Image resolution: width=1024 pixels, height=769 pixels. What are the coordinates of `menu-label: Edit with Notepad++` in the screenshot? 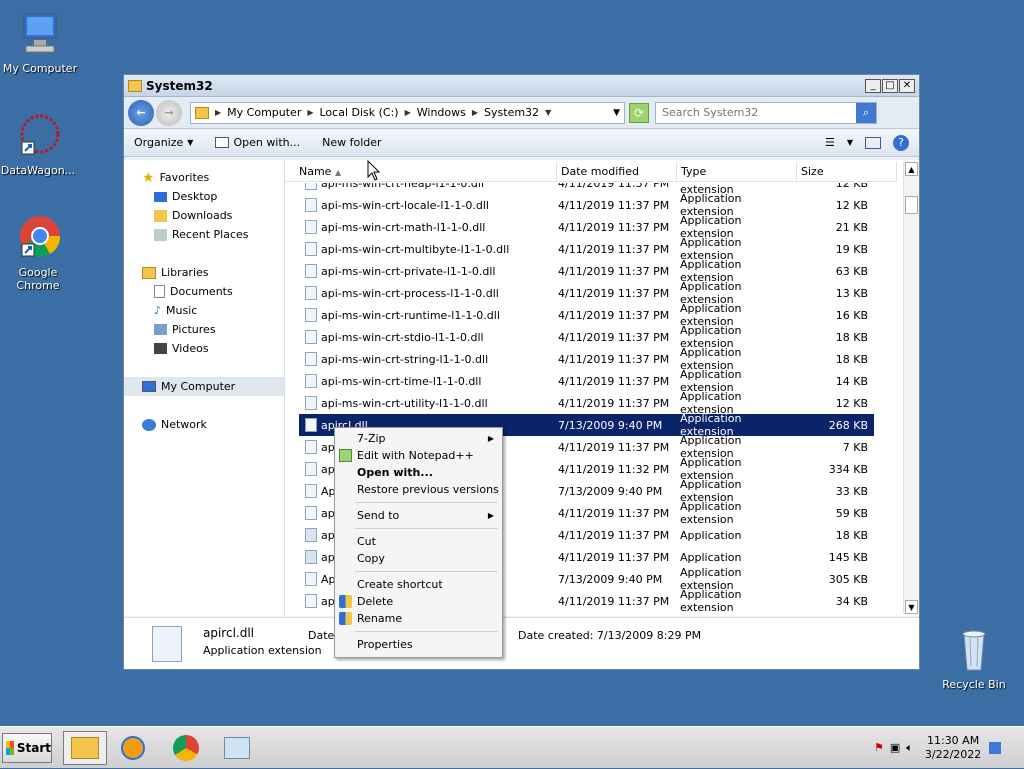 It's located at (415, 455).